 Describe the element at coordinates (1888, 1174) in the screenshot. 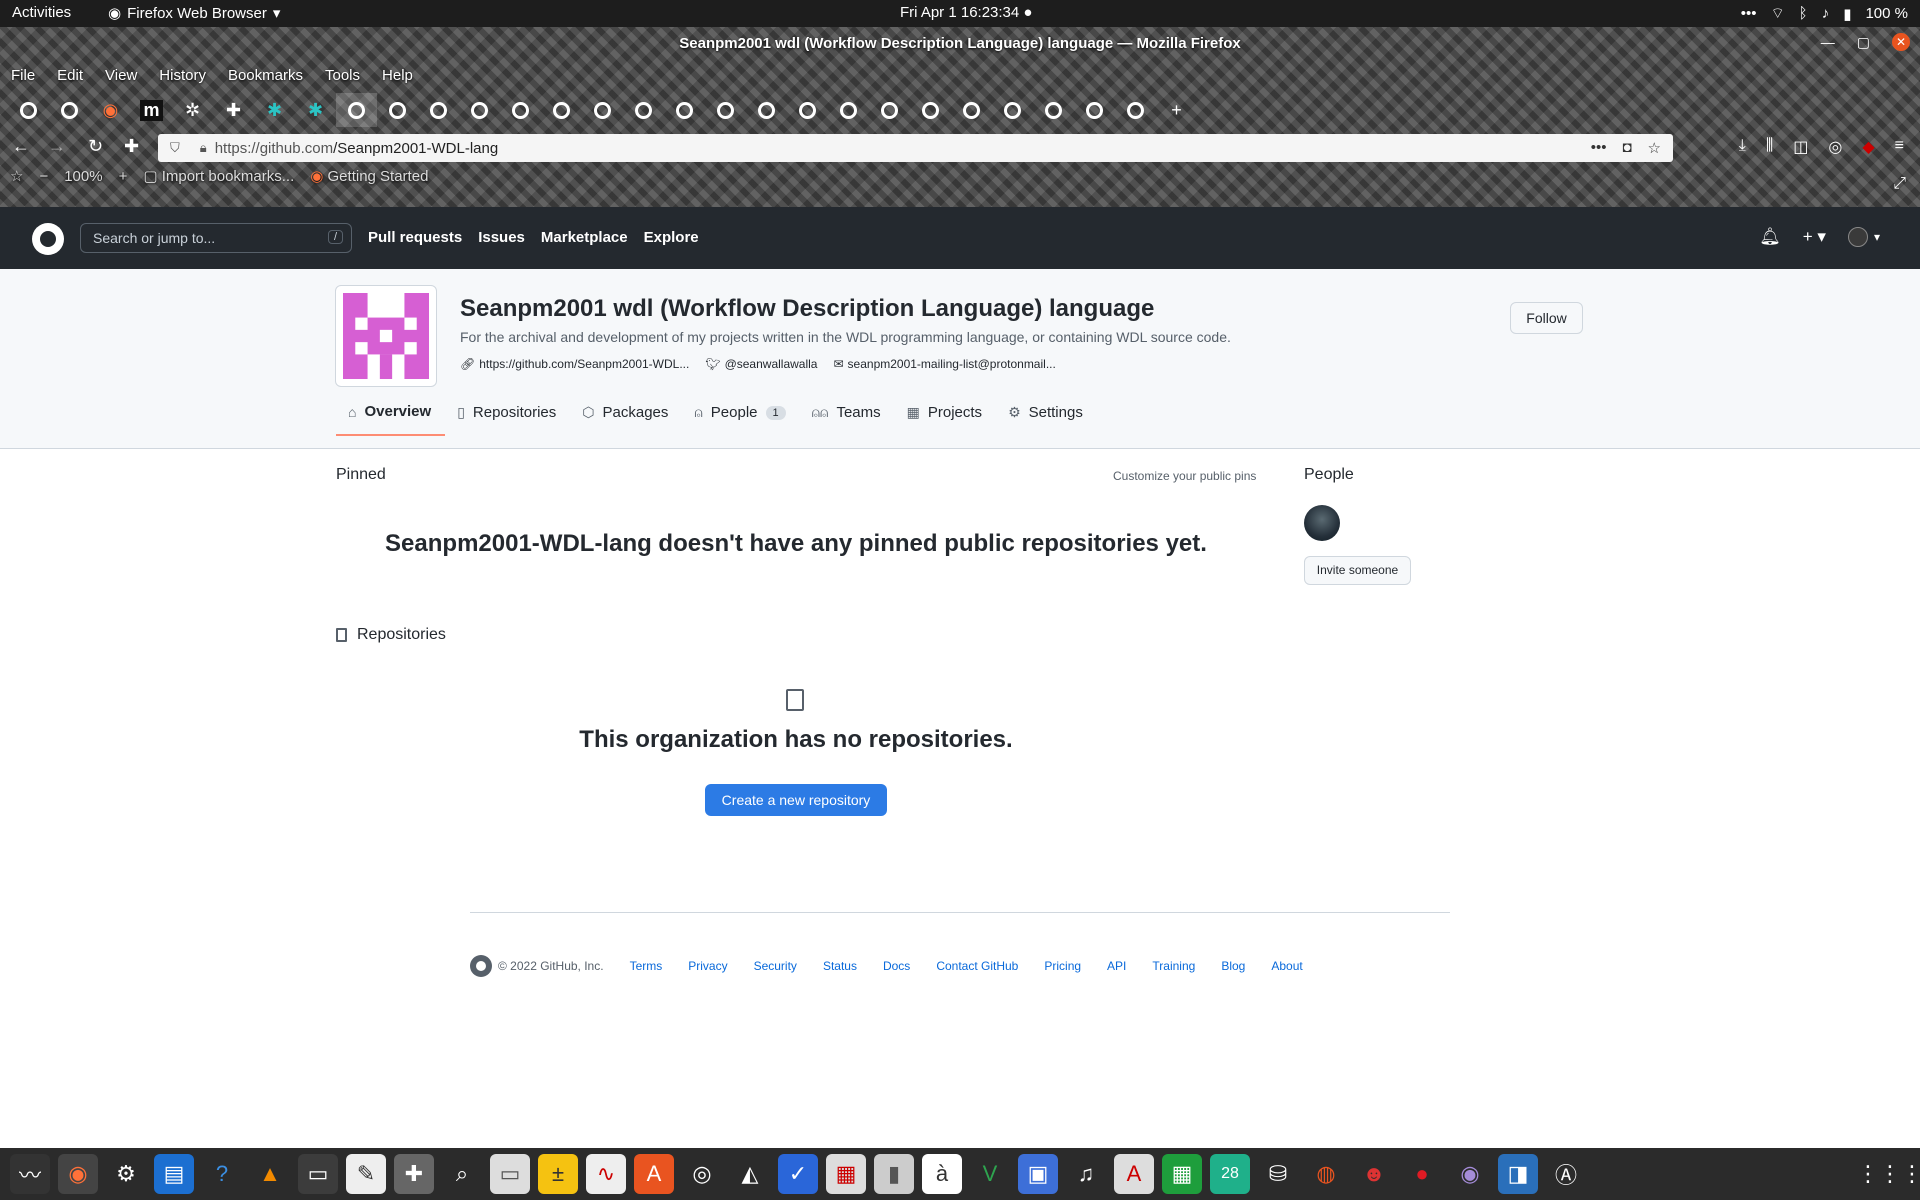

I see `app-grid-icon: ⋮⋮⋮` at that location.